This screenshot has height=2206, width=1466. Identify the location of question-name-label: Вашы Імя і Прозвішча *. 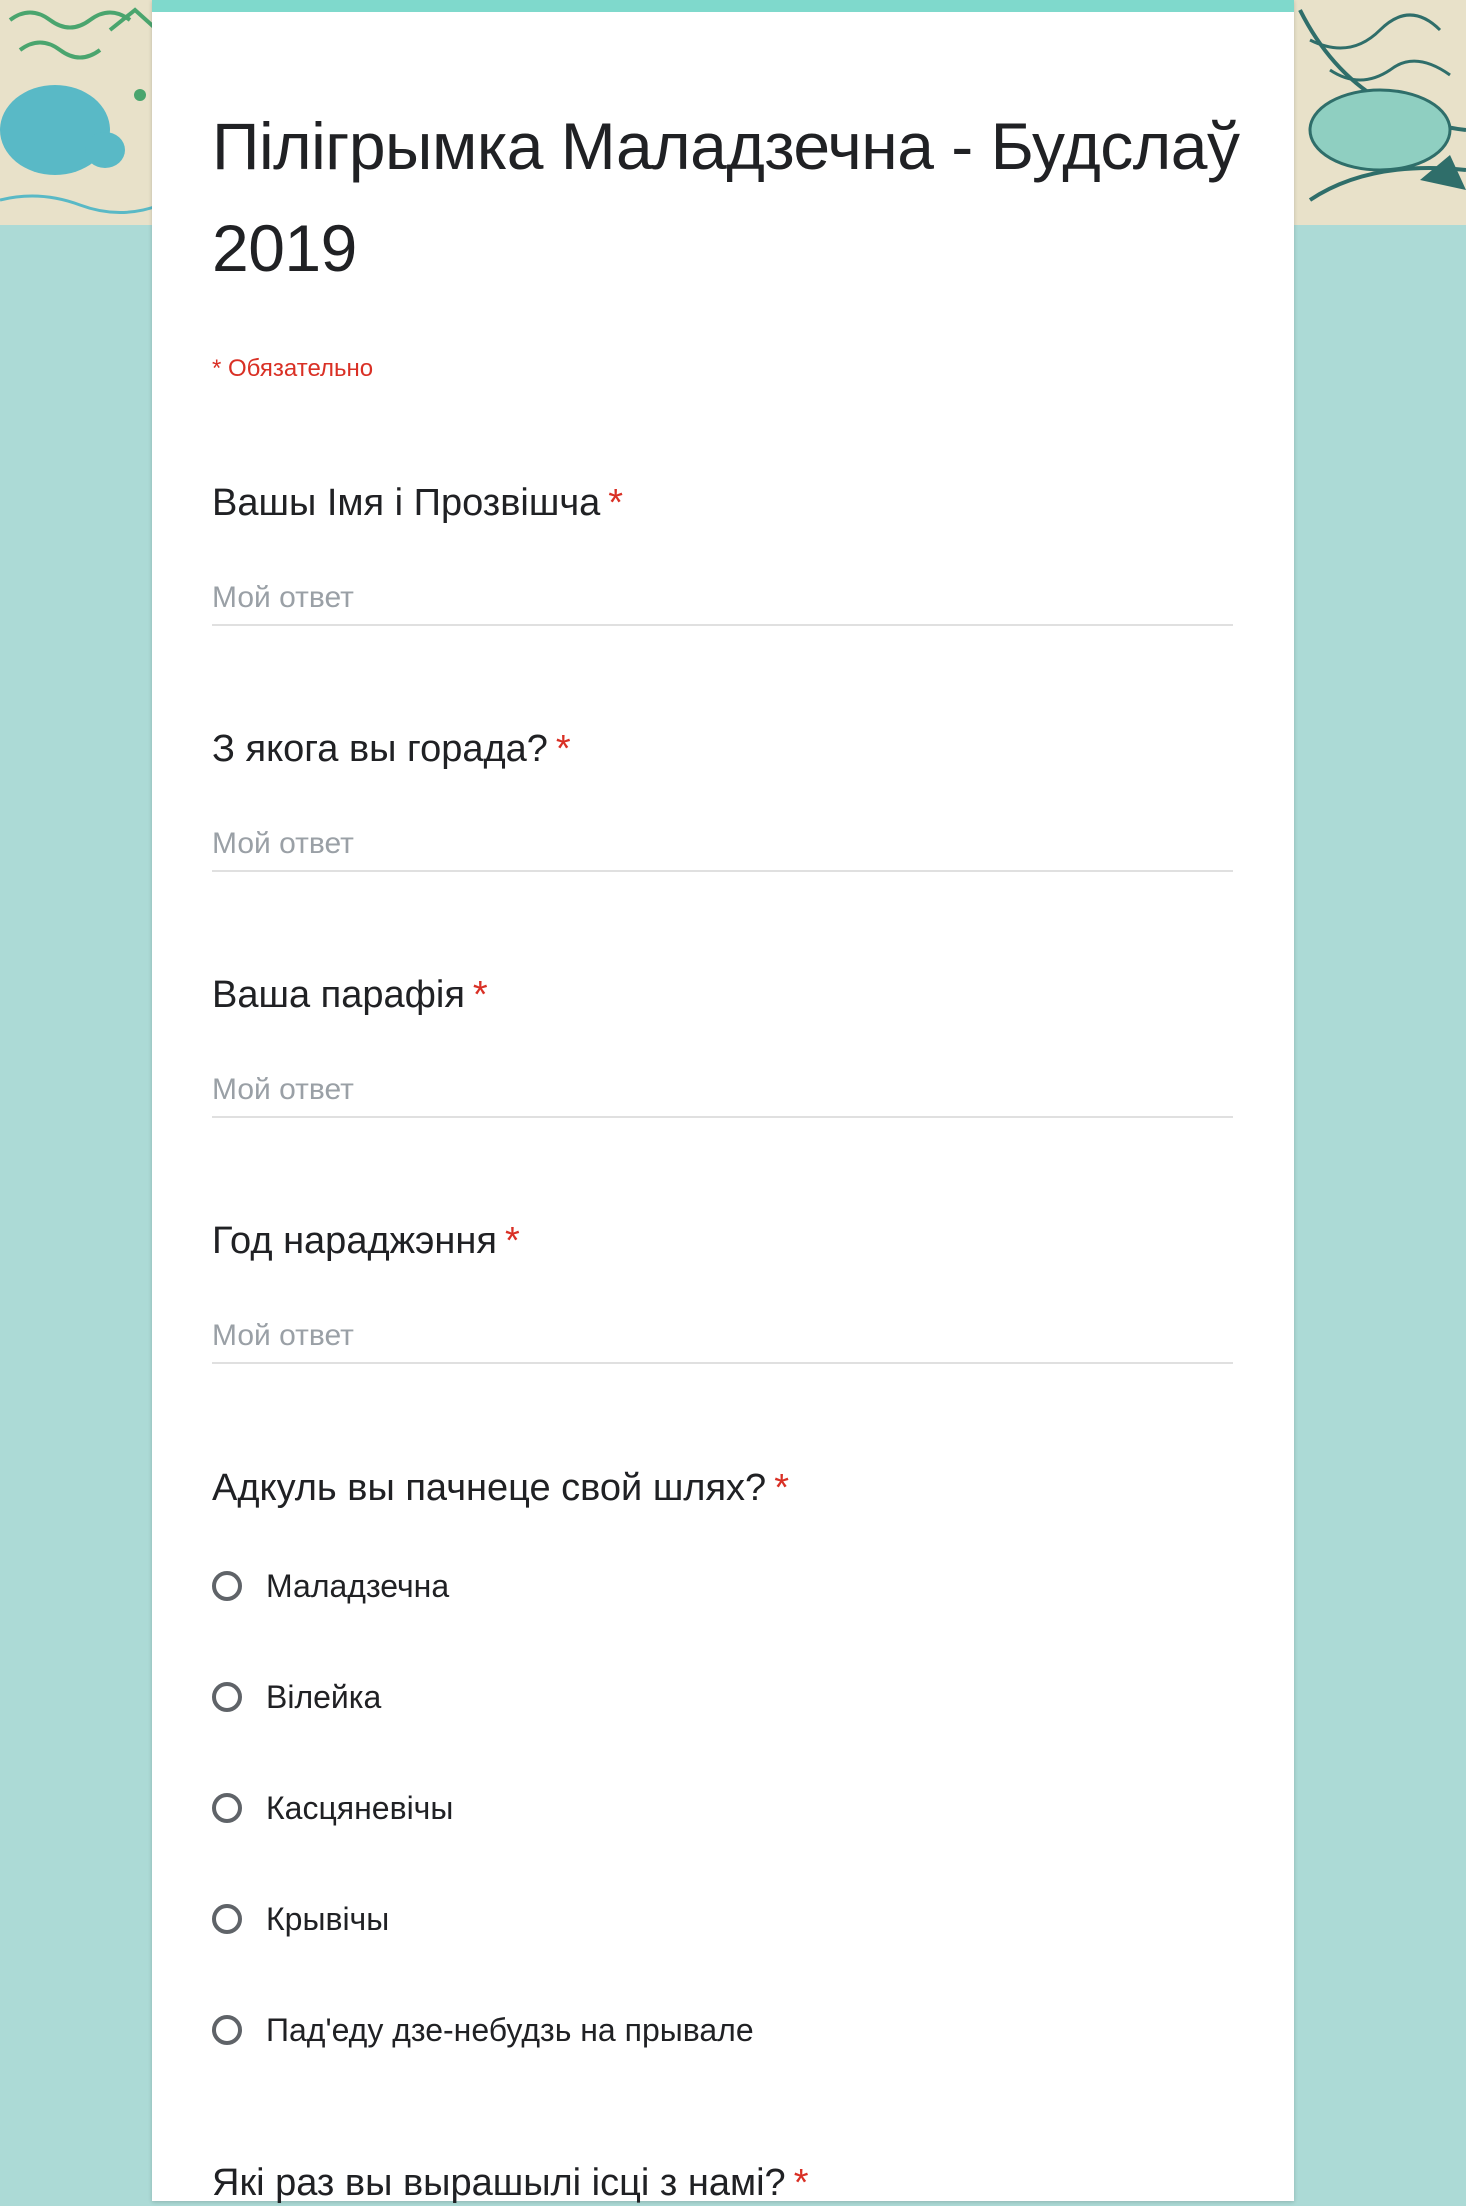
(417, 503).